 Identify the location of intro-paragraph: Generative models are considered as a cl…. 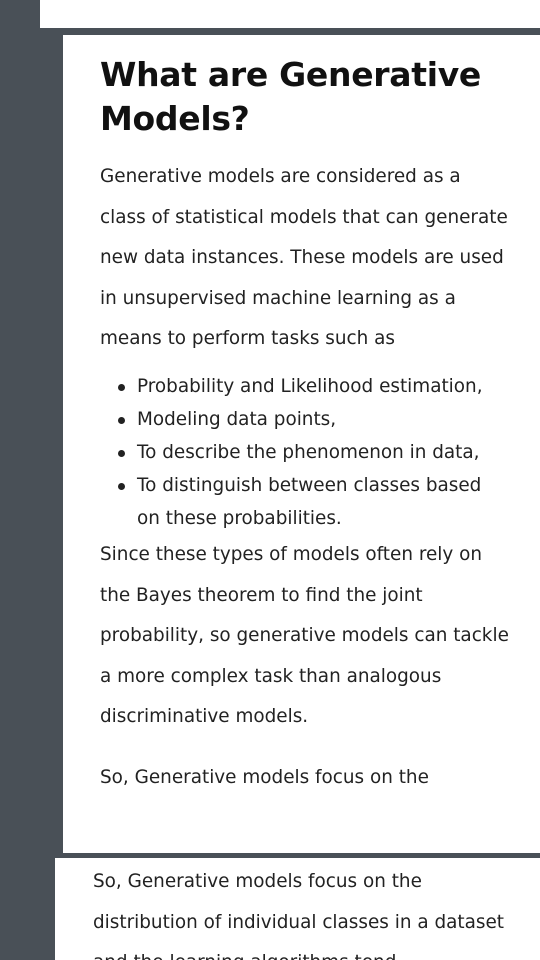
(304, 258).